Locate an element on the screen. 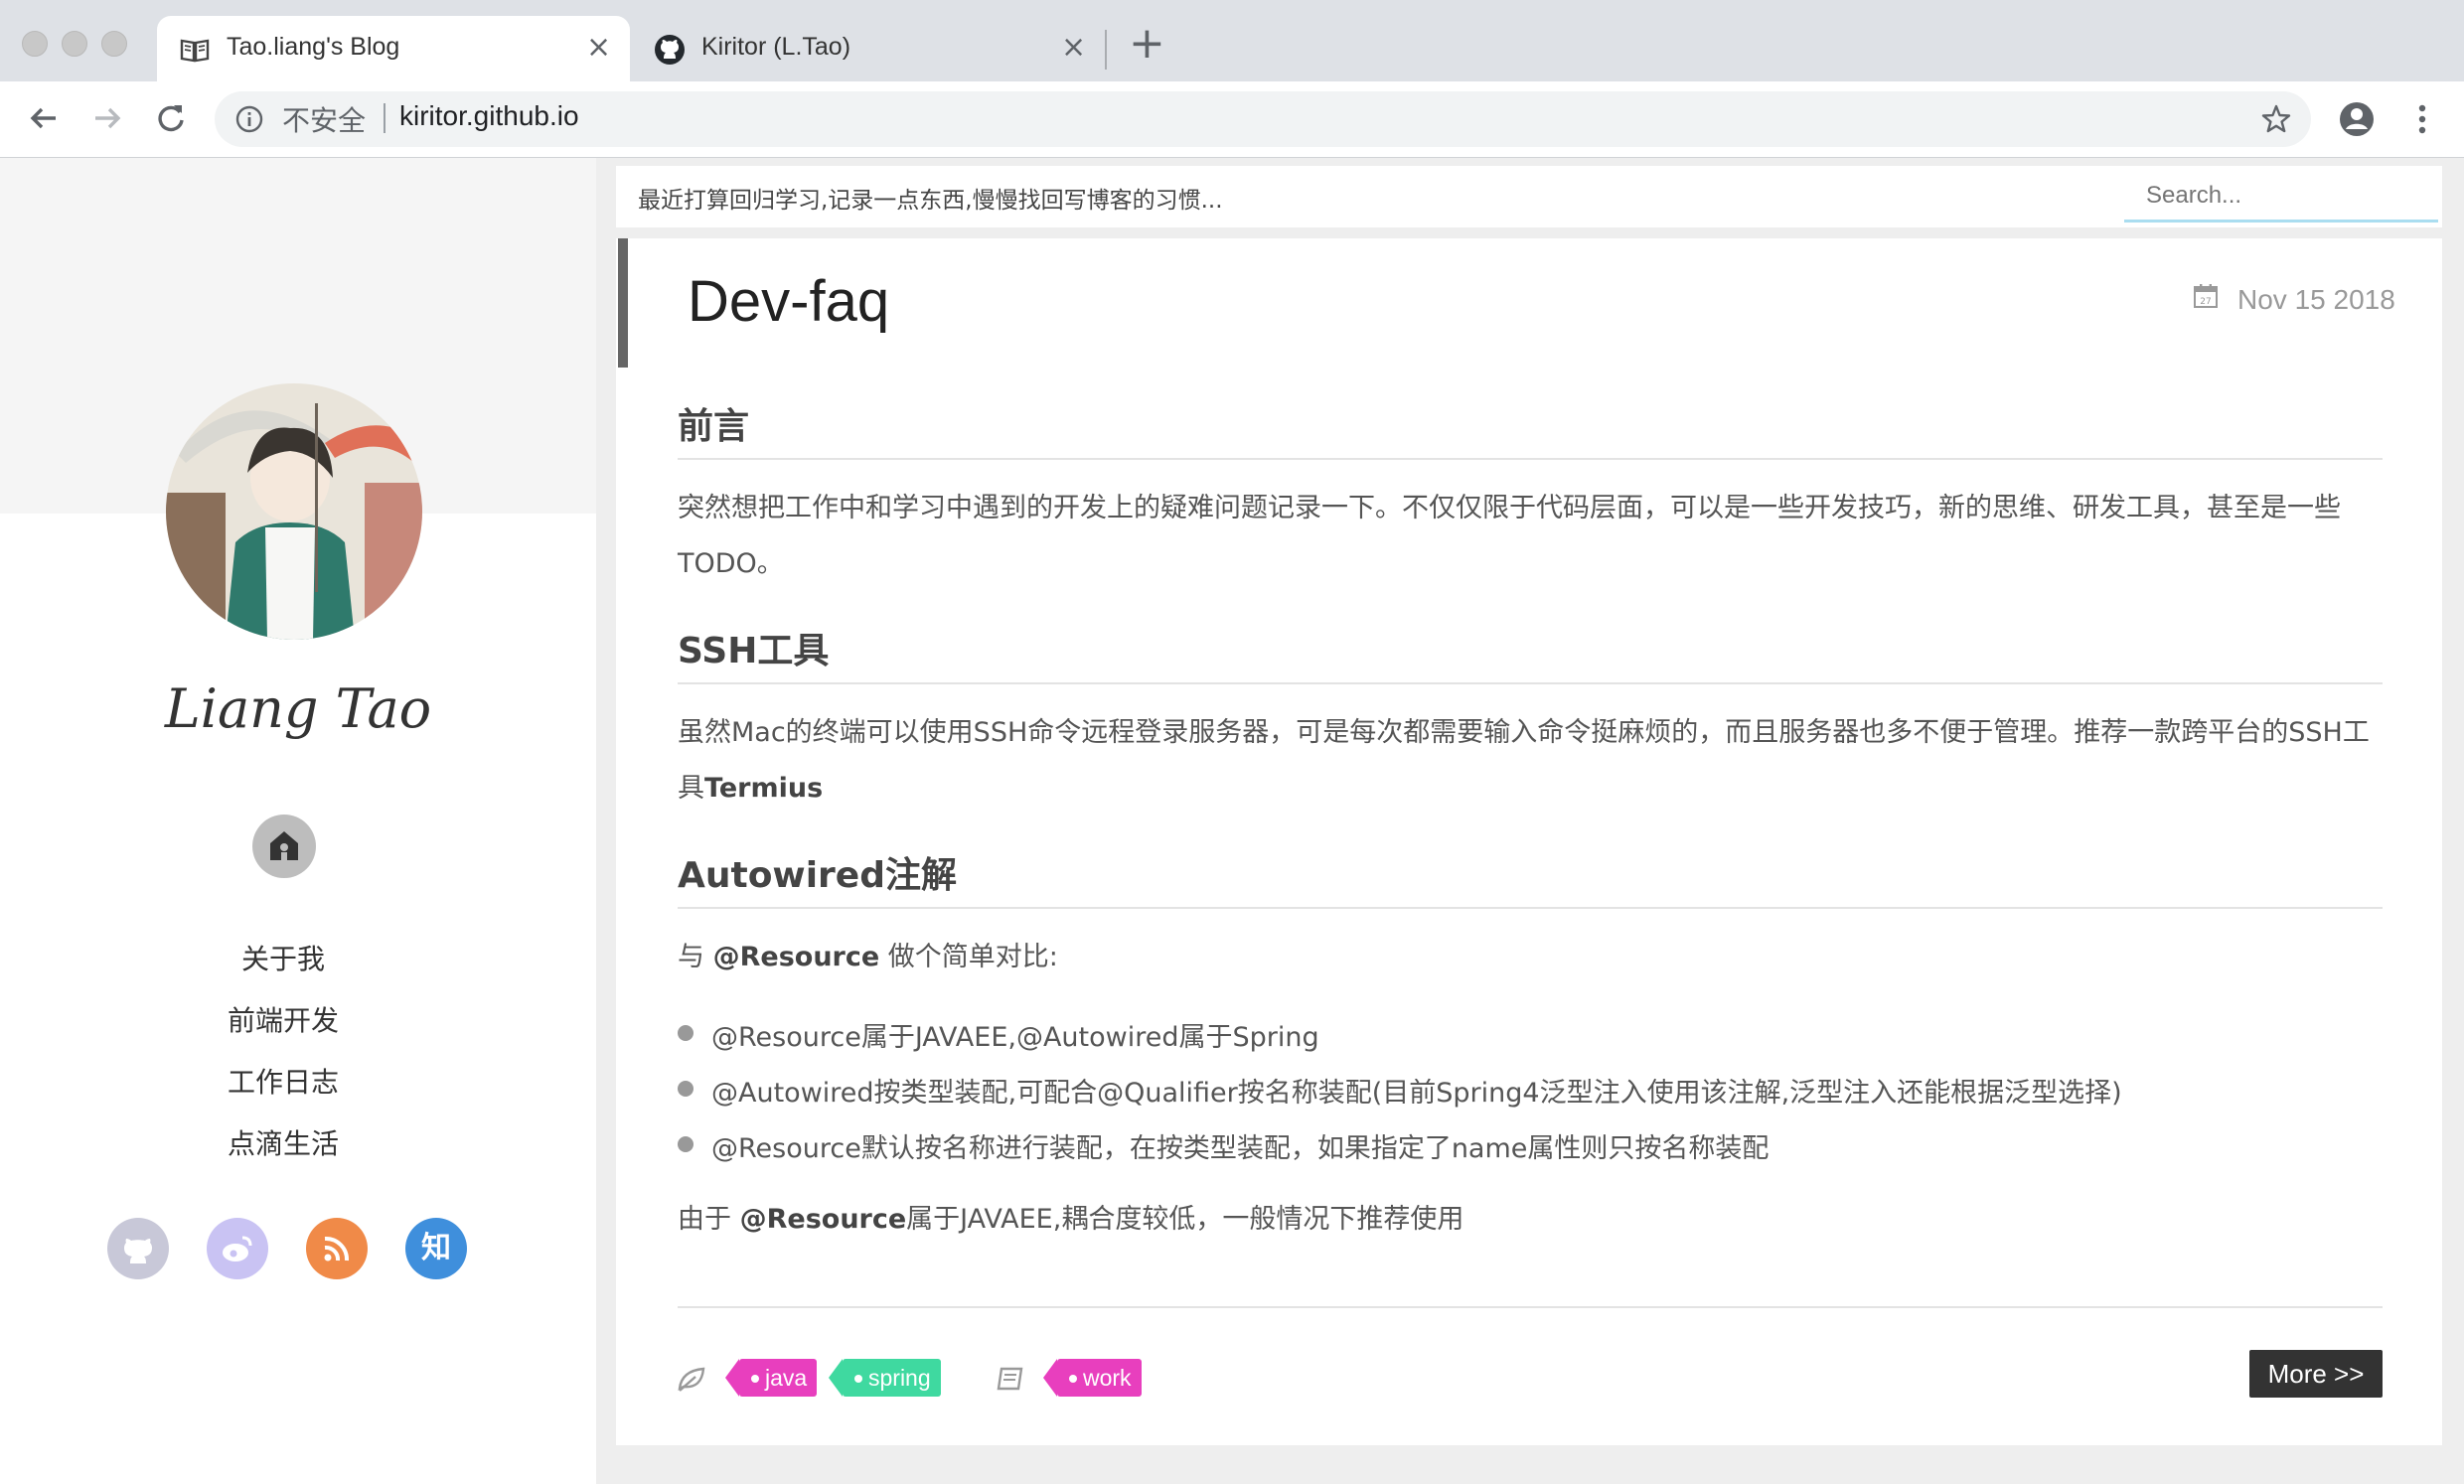  tag-java: java is located at coordinates (771, 1378).